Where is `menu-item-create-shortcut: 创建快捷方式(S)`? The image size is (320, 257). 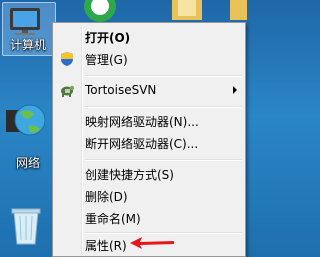
menu-item-create-shortcut: 创建快捷方式(S) is located at coordinates (149, 174).